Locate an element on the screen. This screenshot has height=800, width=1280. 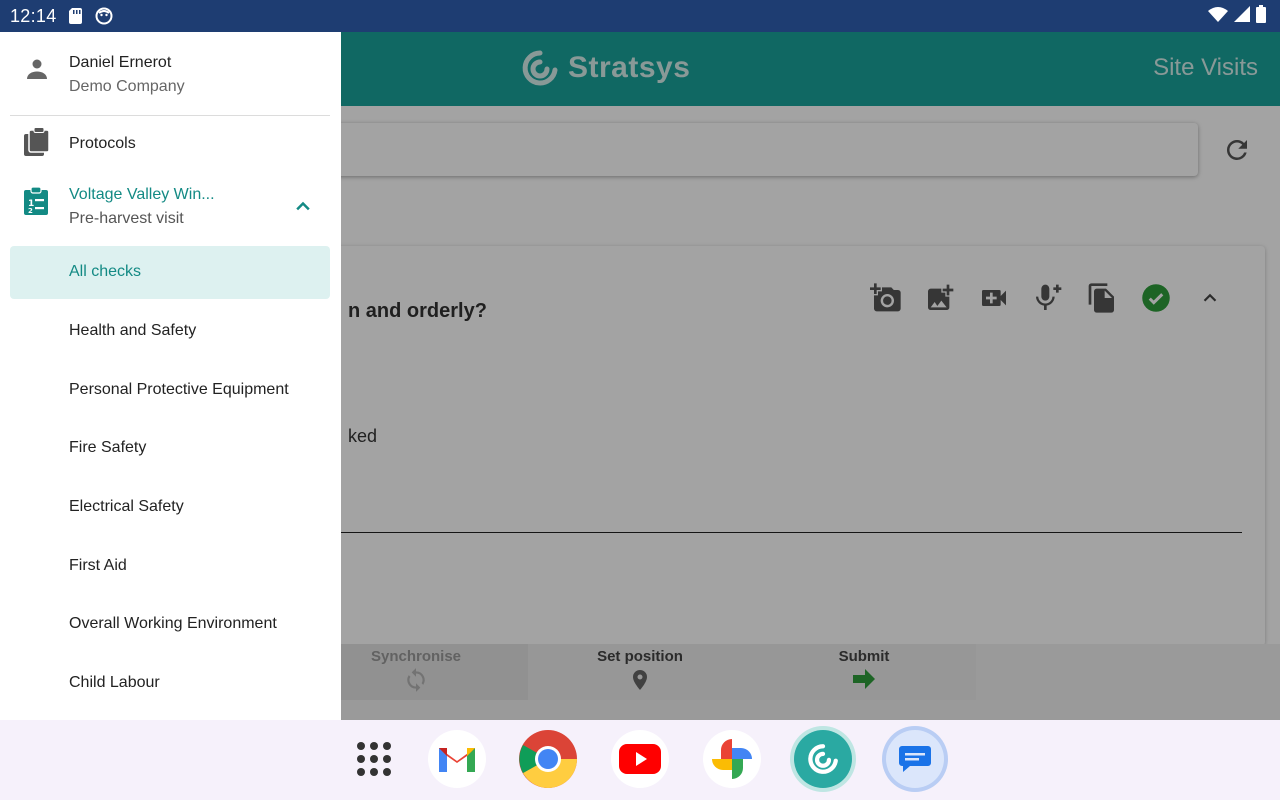
chrome-icon is located at coordinates (548, 759).